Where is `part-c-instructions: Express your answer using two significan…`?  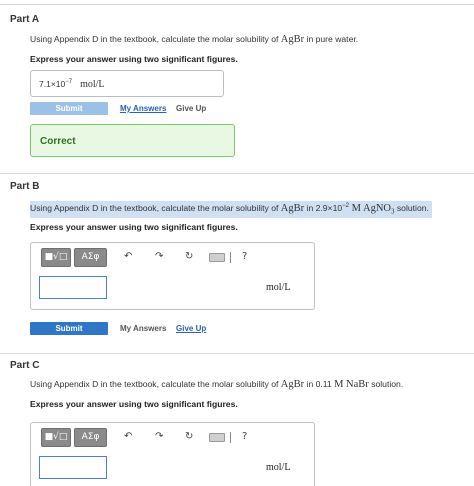 part-c-instructions: Express your answer using two significan… is located at coordinates (134, 404).